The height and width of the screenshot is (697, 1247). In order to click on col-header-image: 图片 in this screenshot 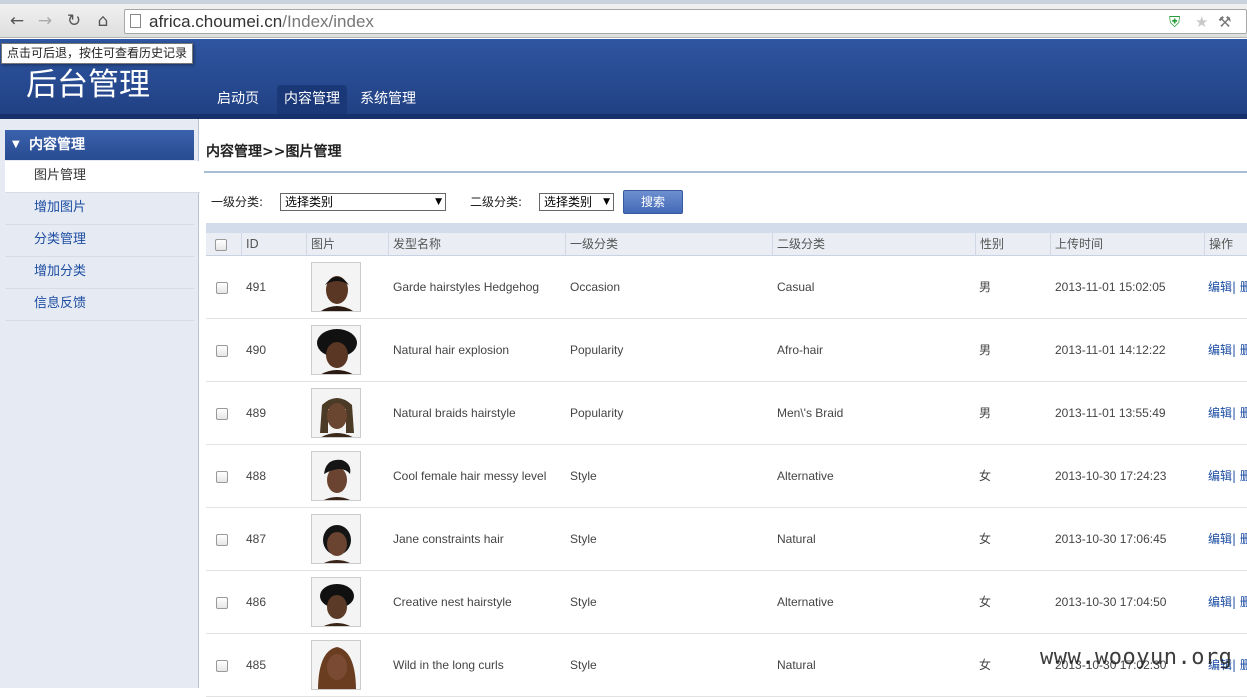, I will do `click(347, 244)`.